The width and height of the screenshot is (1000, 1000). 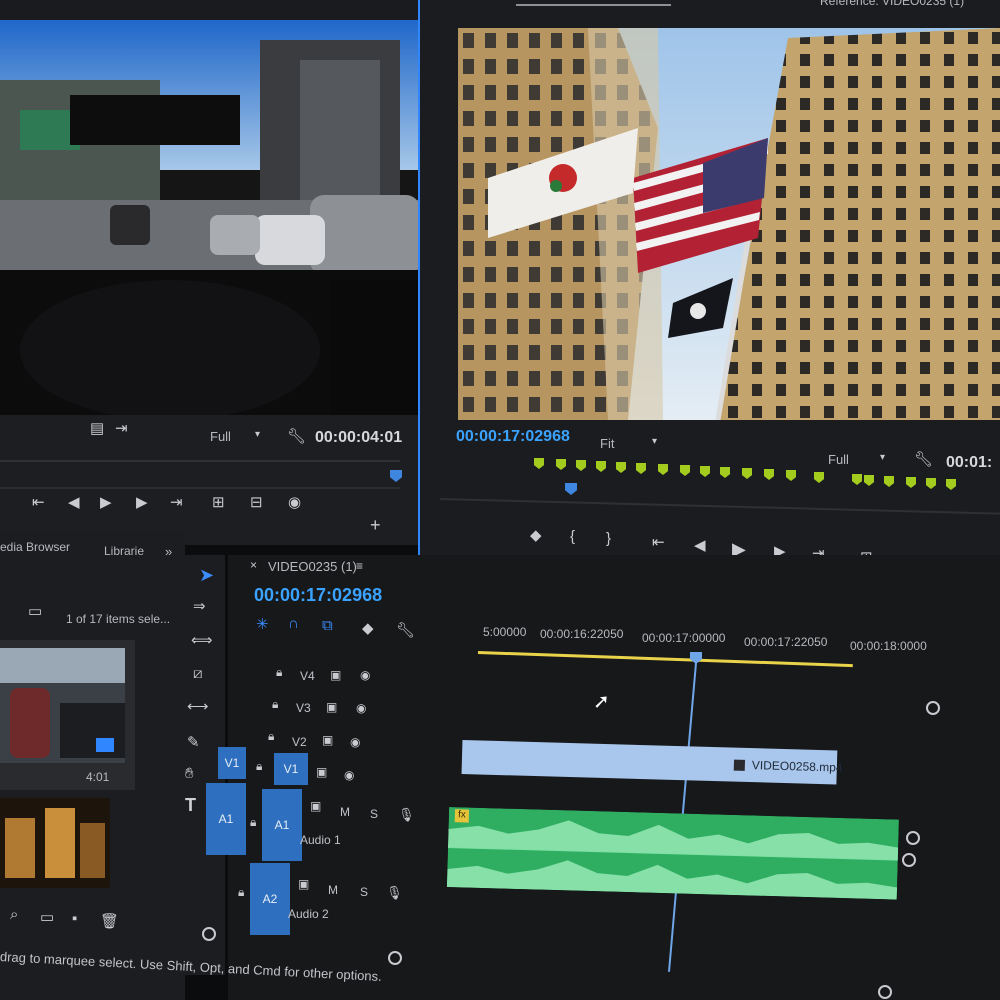 I want to click on pen-icon: ✎, so click(x=193, y=742).